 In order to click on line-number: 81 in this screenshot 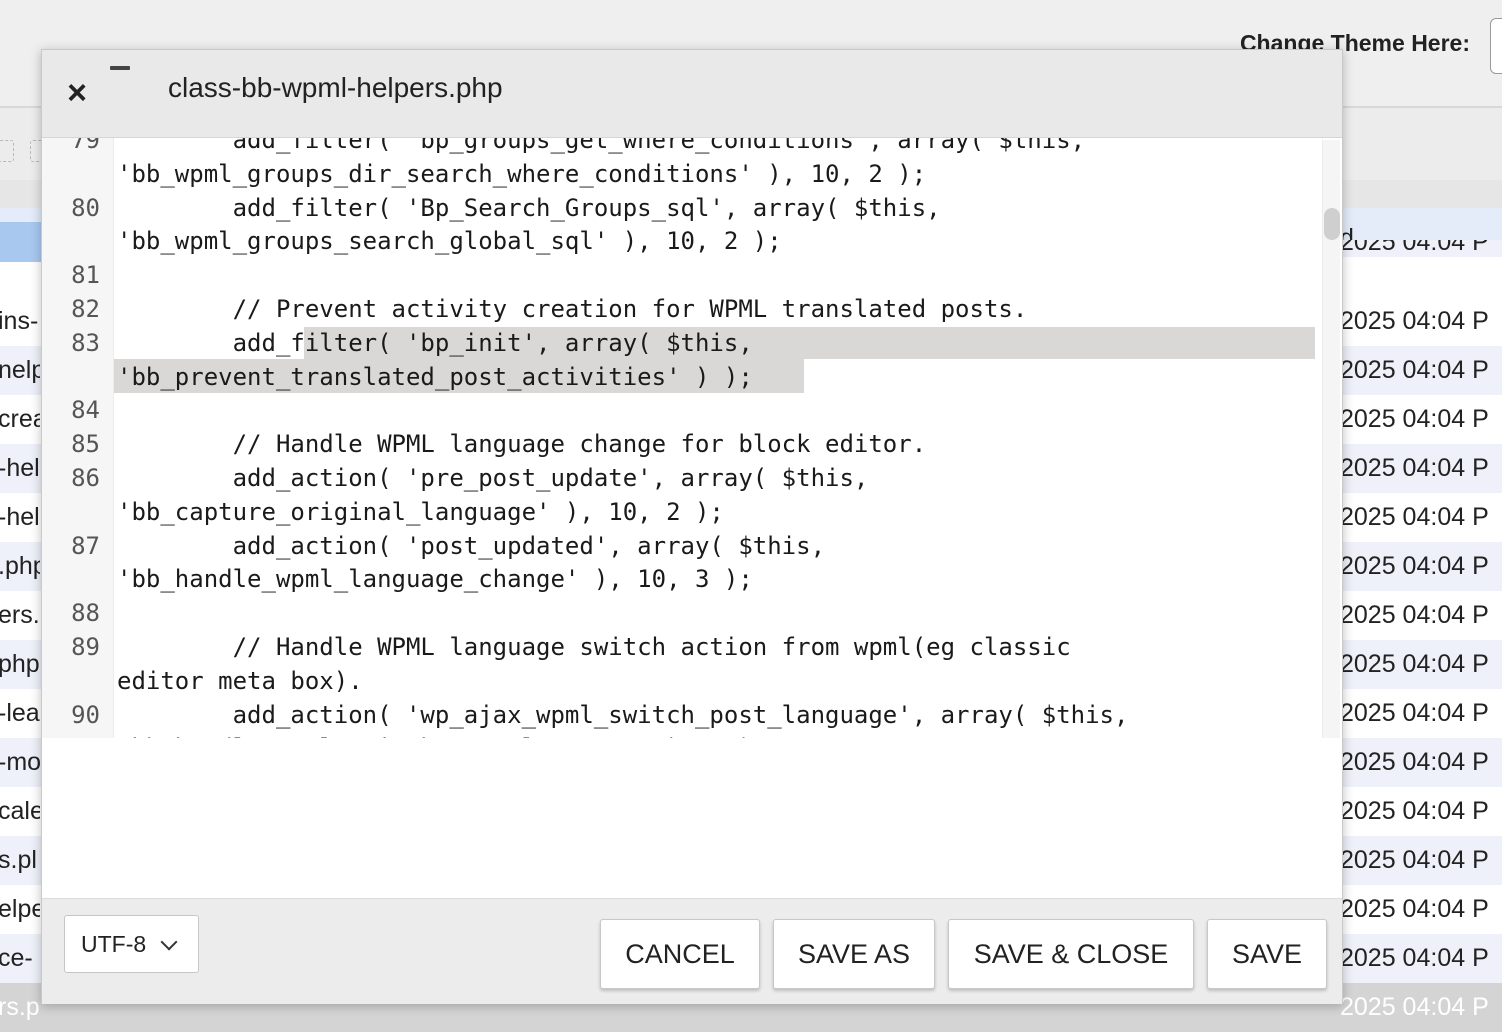, I will do `click(85, 275)`.